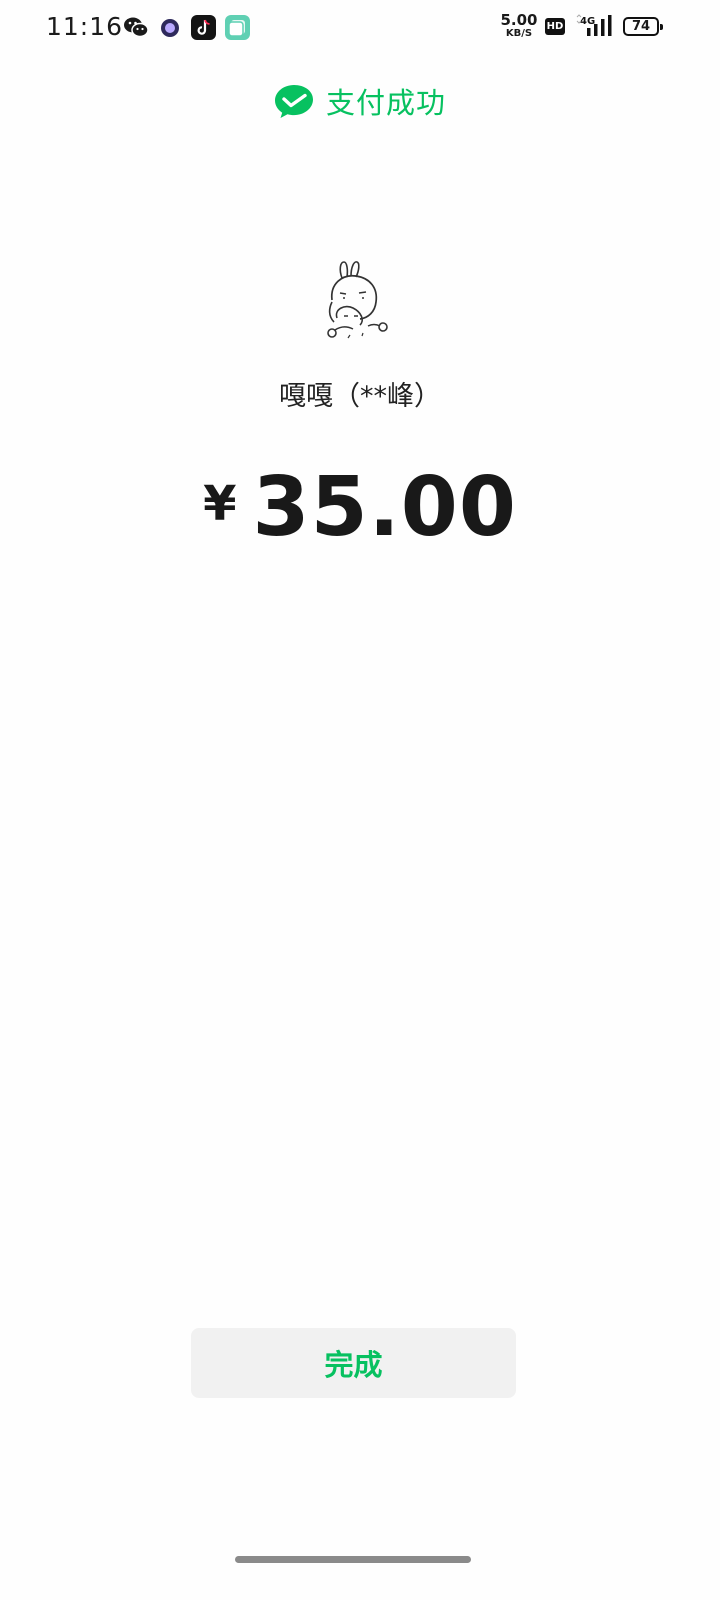 The image size is (720, 1600). I want to click on done-button: 完成, so click(353, 1363).